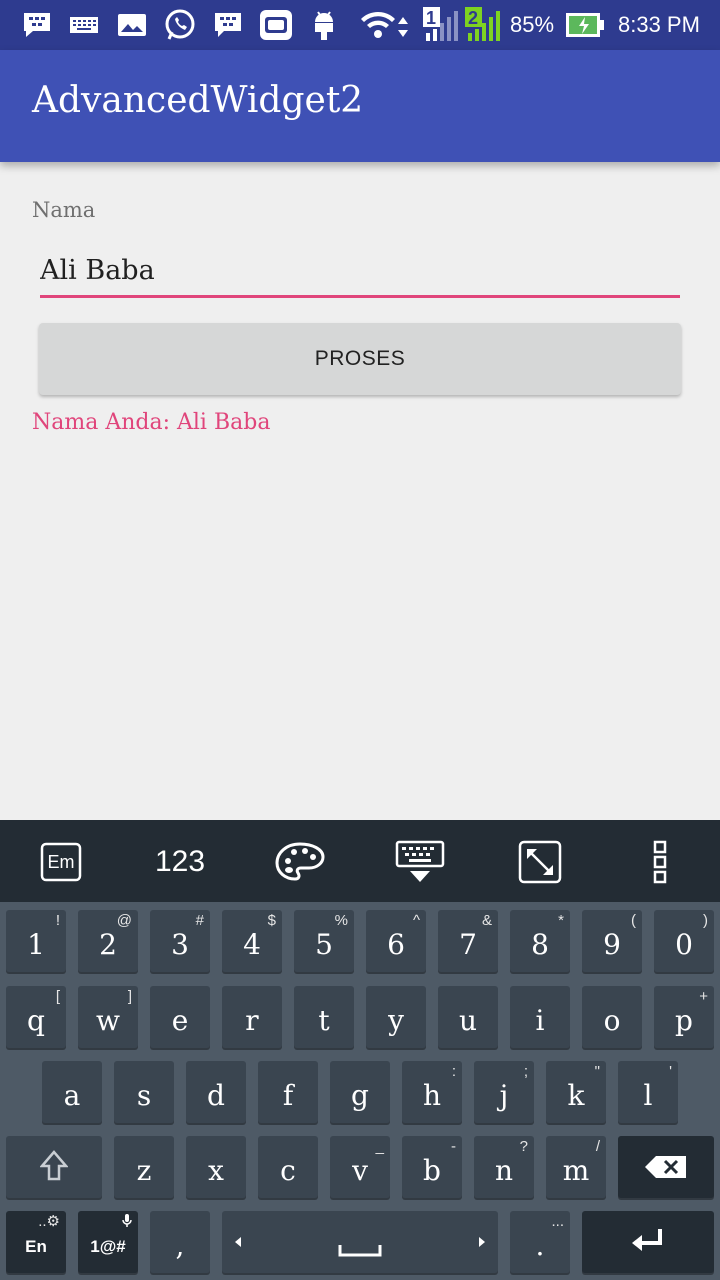 The width and height of the screenshot is (720, 1280). What do you see at coordinates (36, 941) in the screenshot?
I see `key-1: ! 1` at bounding box center [36, 941].